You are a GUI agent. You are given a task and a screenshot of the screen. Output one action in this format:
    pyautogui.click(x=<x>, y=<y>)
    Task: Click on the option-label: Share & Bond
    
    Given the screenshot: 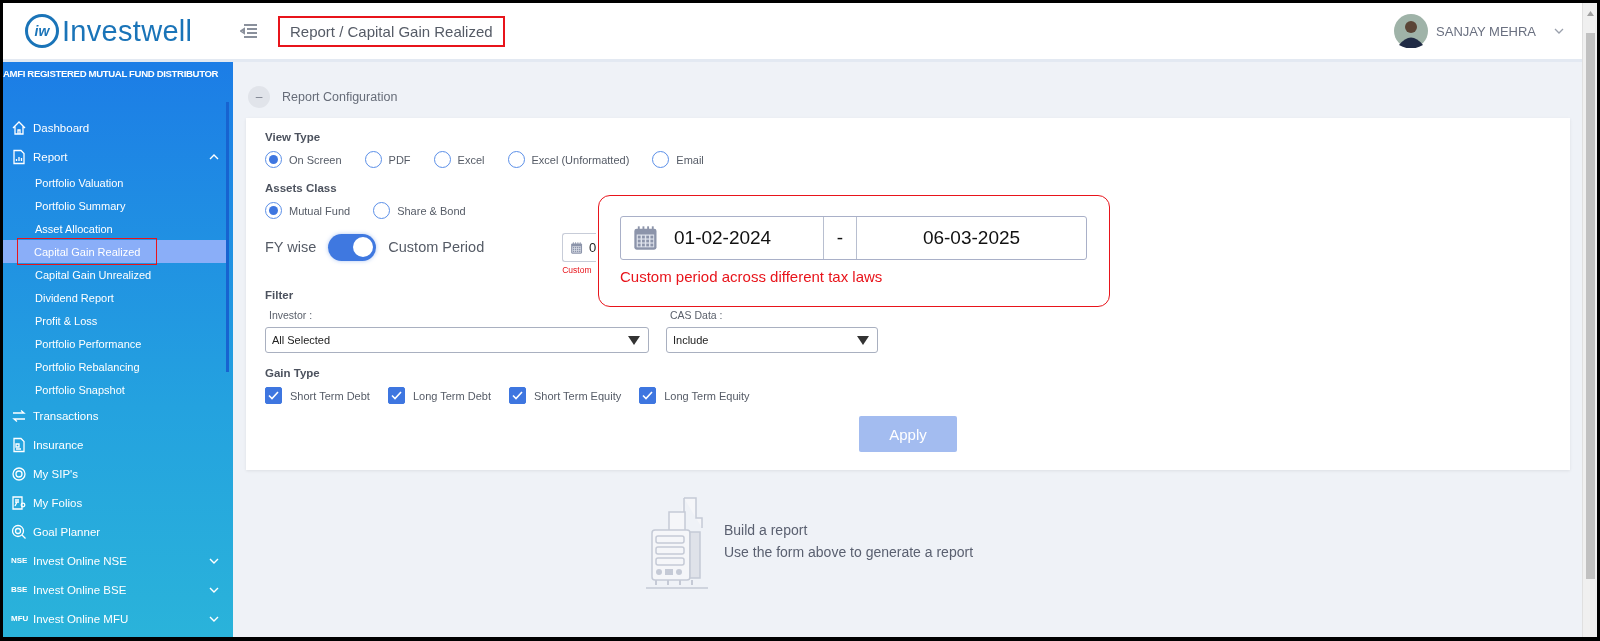 What is the action you would take?
    pyautogui.click(x=431, y=210)
    